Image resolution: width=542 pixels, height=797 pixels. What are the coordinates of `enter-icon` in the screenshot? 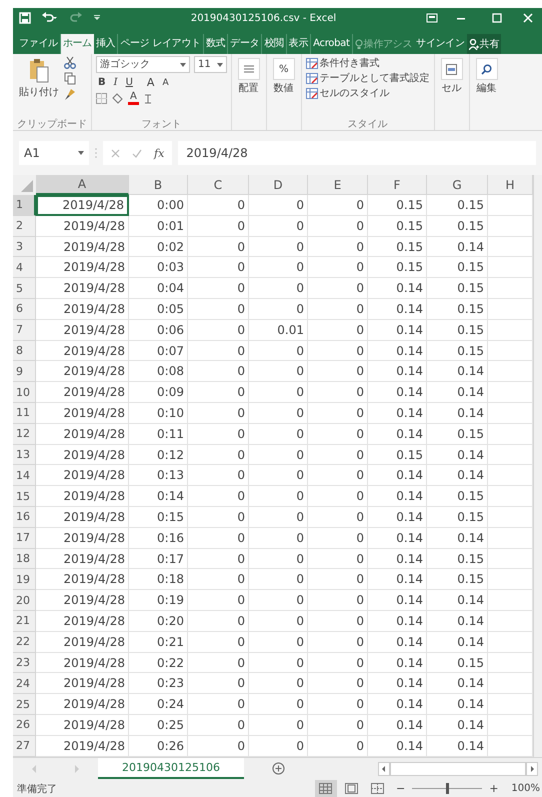 It's located at (137, 153).